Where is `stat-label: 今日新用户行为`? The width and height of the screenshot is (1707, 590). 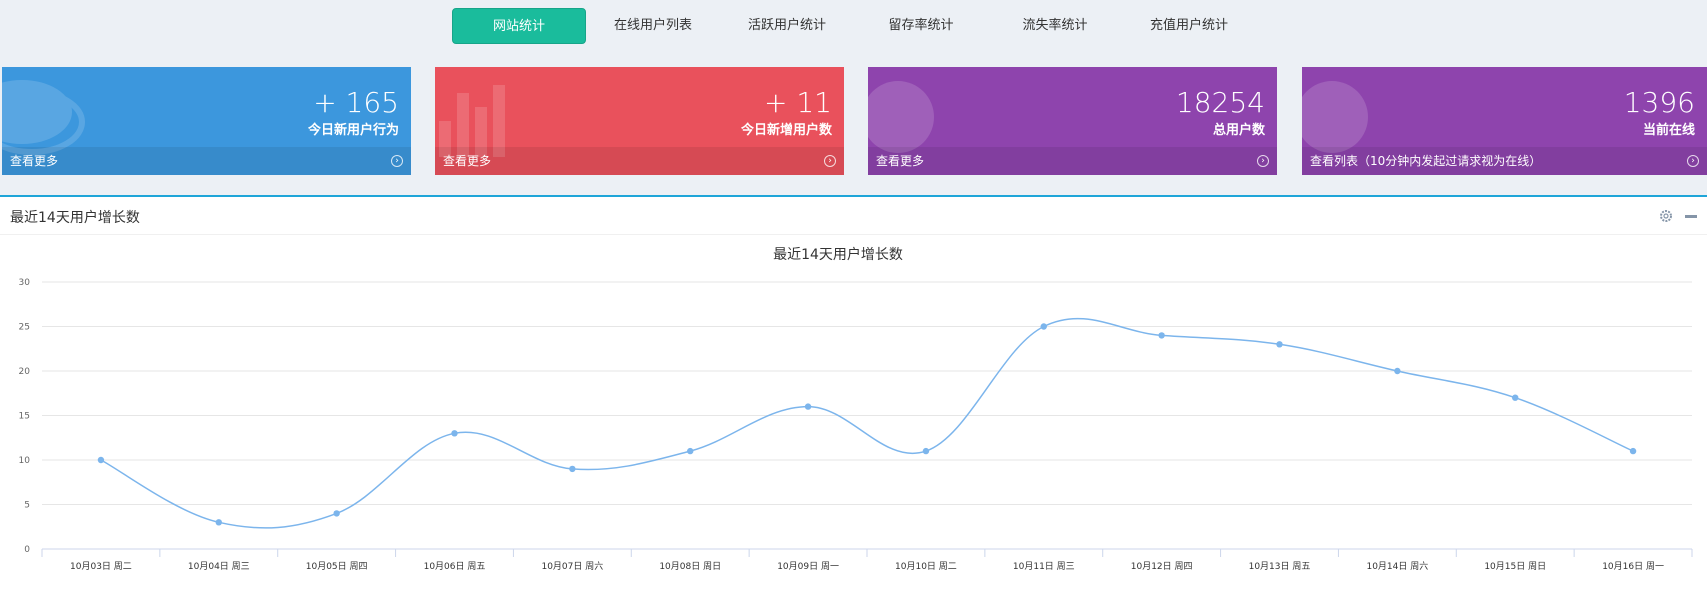
stat-label: 今日新用户行为 is located at coordinates (353, 130).